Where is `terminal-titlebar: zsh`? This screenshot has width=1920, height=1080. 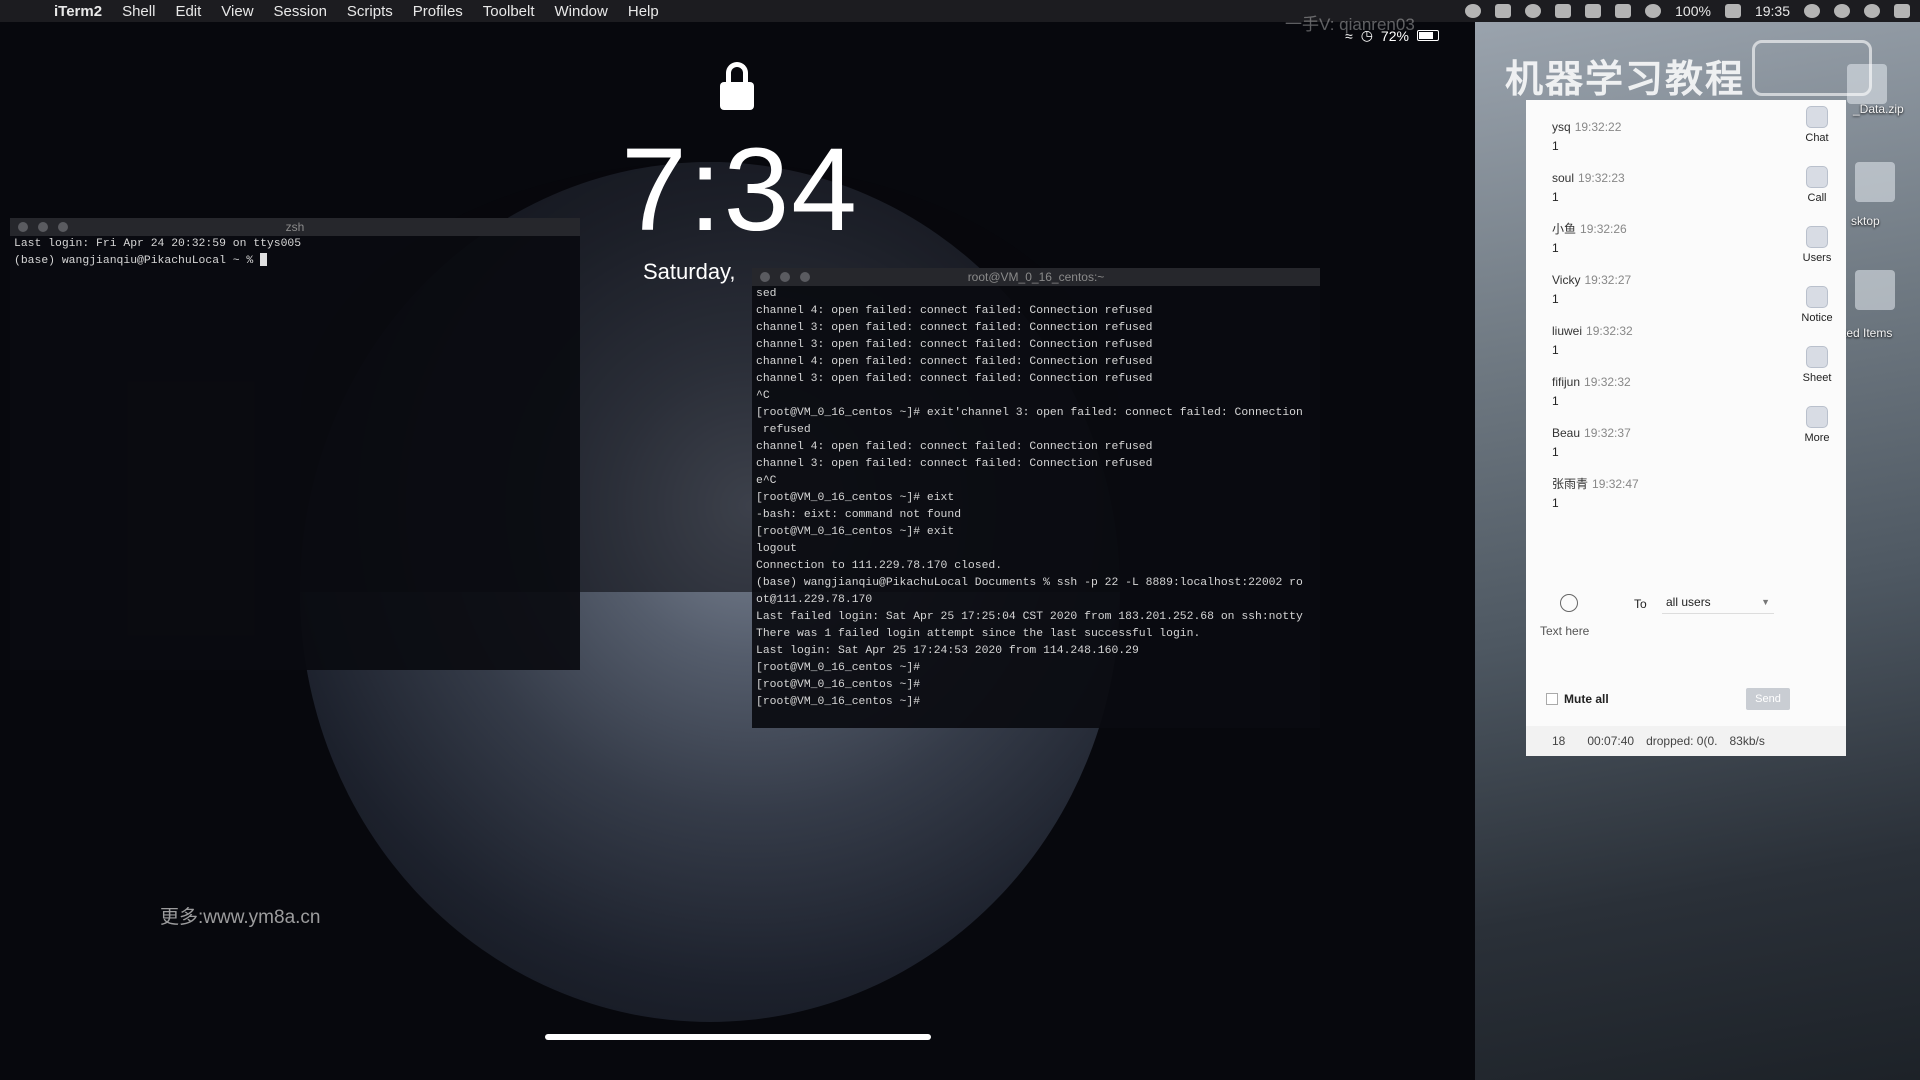
terminal-titlebar: zsh is located at coordinates (295, 227).